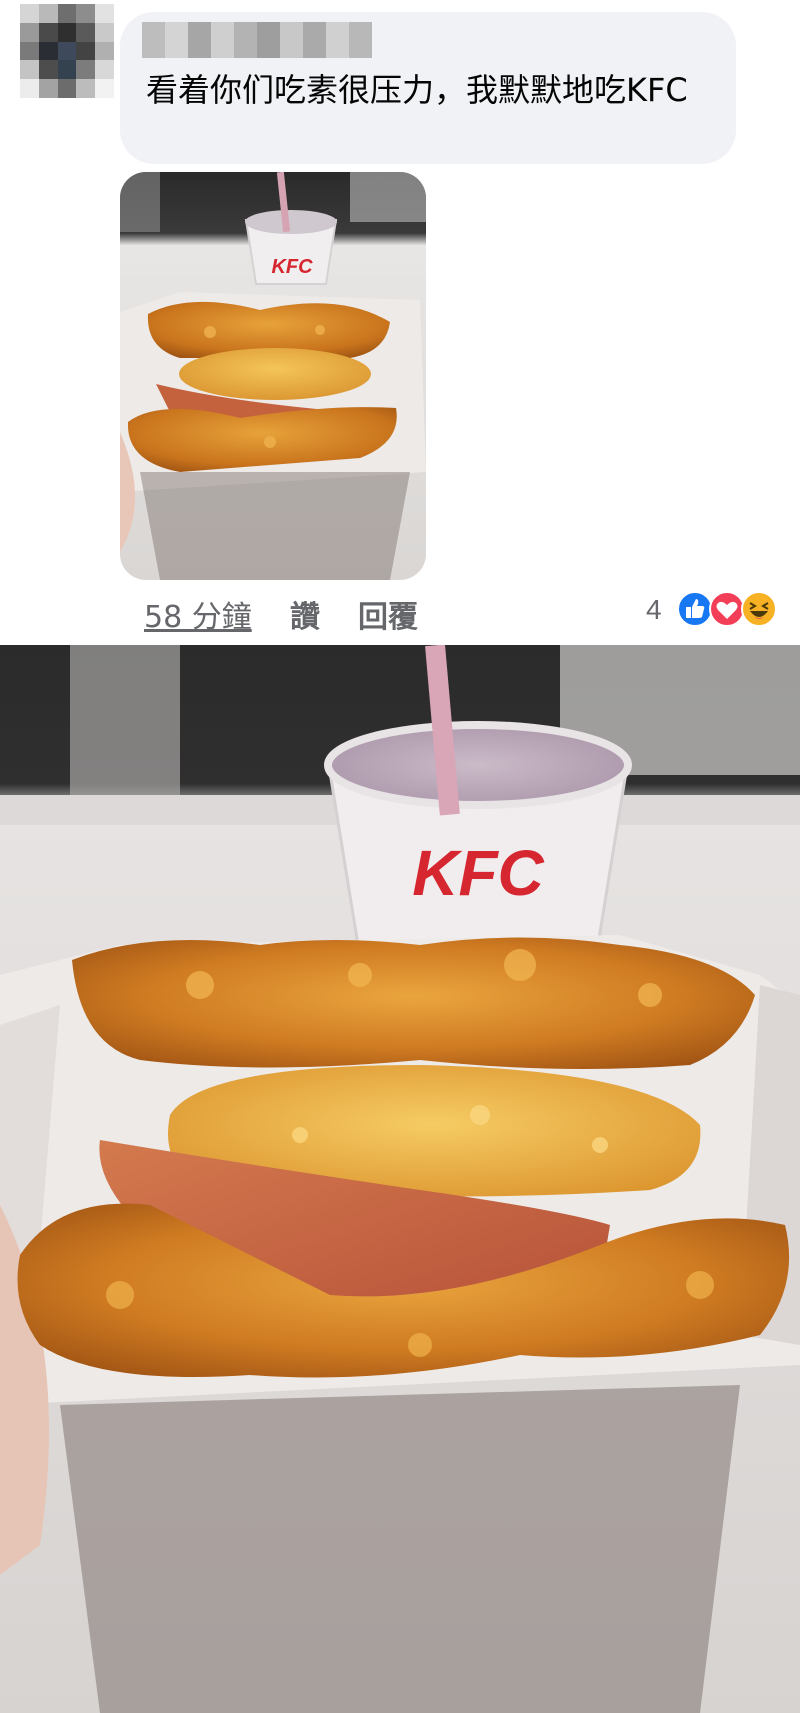 This screenshot has width=800, height=1713. What do you see at coordinates (273, 376) in the screenshot?
I see `comment-photo: KFC` at bounding box center [273, 376].